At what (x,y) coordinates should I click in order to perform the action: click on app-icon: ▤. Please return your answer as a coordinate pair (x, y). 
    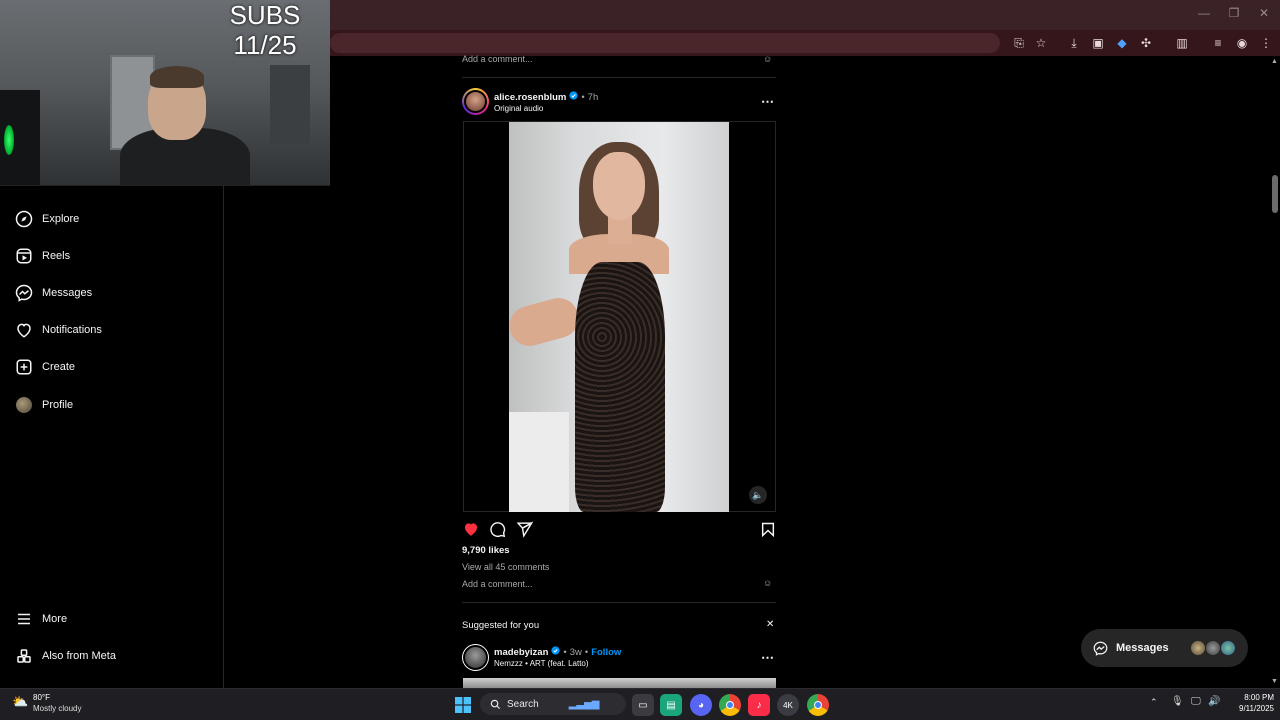
    Looking at the image, I should click on (671, 705).